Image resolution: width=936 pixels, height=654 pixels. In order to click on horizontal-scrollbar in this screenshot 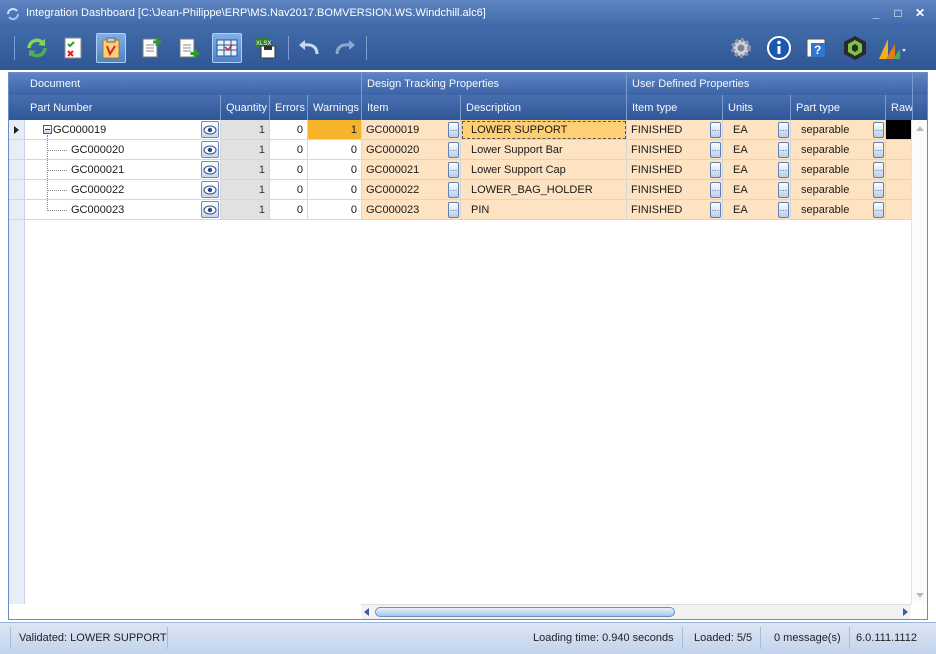, I will do `click(636, 611)`.